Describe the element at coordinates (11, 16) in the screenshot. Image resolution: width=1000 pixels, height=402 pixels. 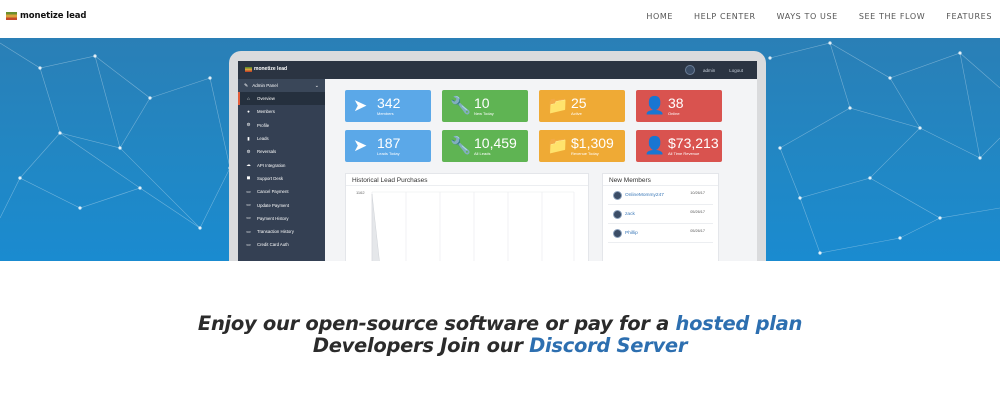
I see `brand-logo-icon` at that location.